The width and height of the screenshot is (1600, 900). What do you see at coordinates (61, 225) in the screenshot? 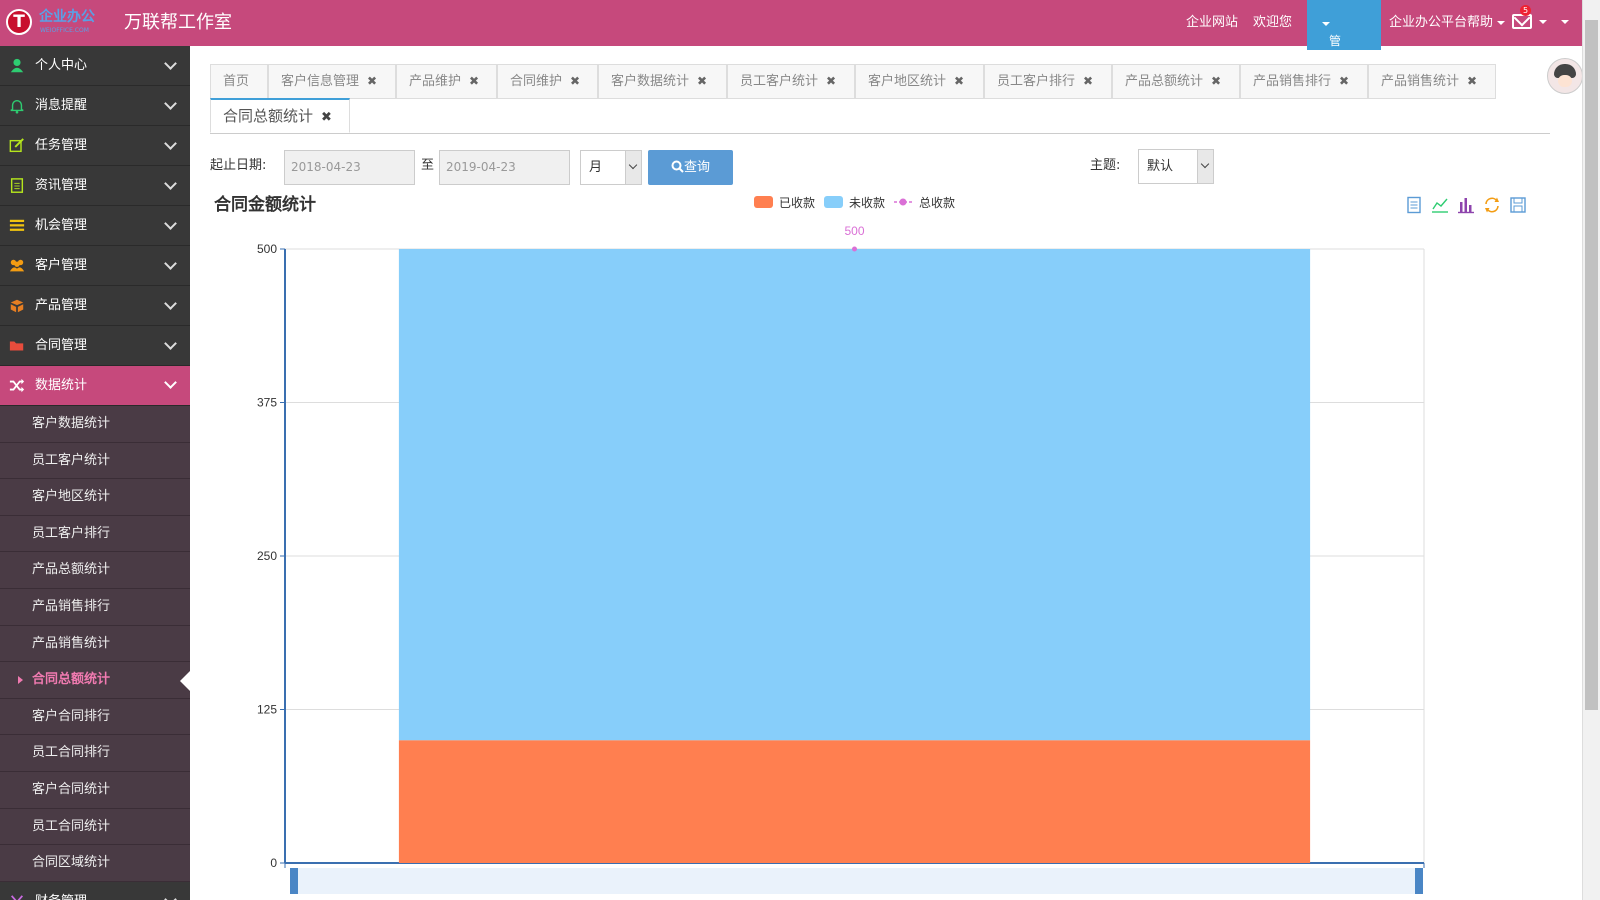
I see `sidebar-menu-label: 机会管理` at bounding box center [61, 225].